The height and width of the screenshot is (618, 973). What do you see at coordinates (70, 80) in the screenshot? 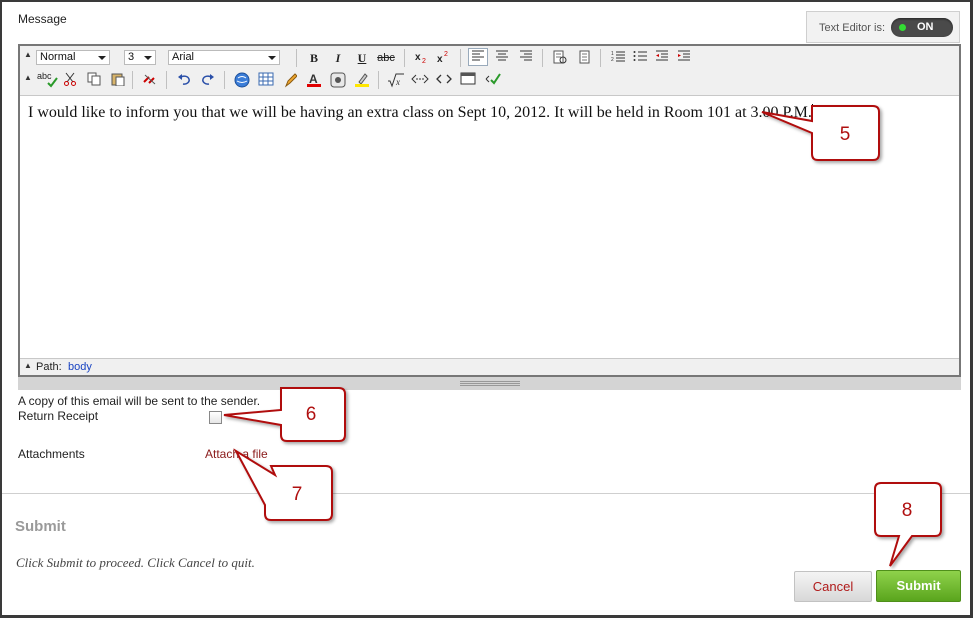
I see `cut-icon` at bounding box center [70, 80].